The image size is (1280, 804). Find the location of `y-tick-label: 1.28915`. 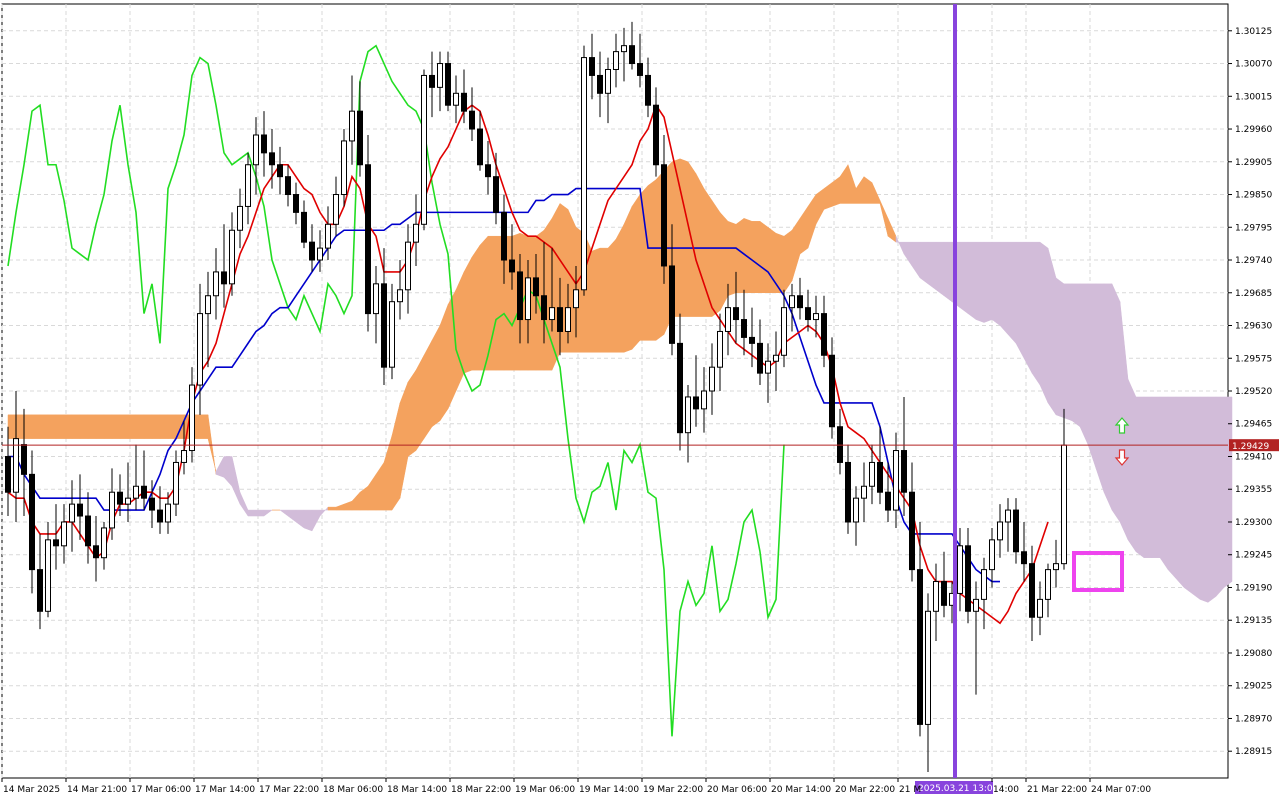

y-tick-label: 1.28915 is located at coordinates (1253, 752).